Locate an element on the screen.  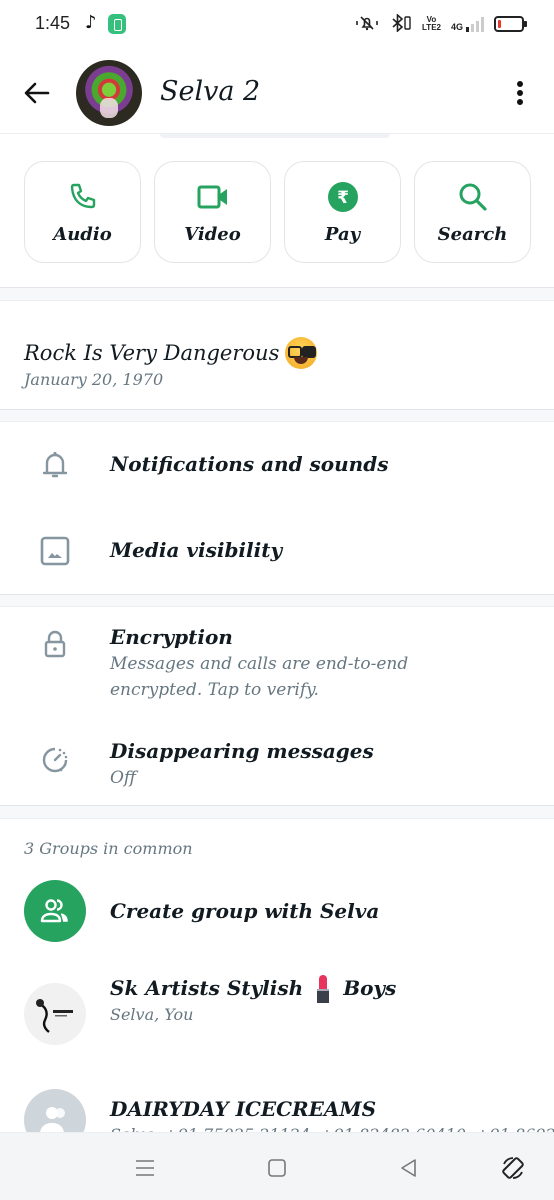
pay-button: ₹ Pay is located at coordinates (342, 212).